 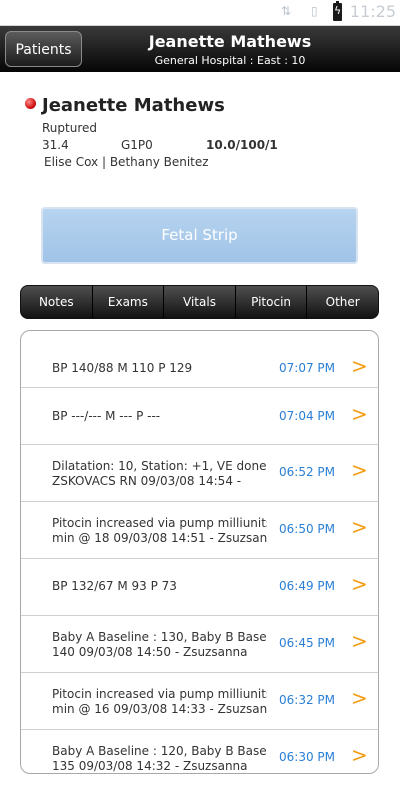 I want to click on note-time: 06:30 PM, so click(x=307, y=757).